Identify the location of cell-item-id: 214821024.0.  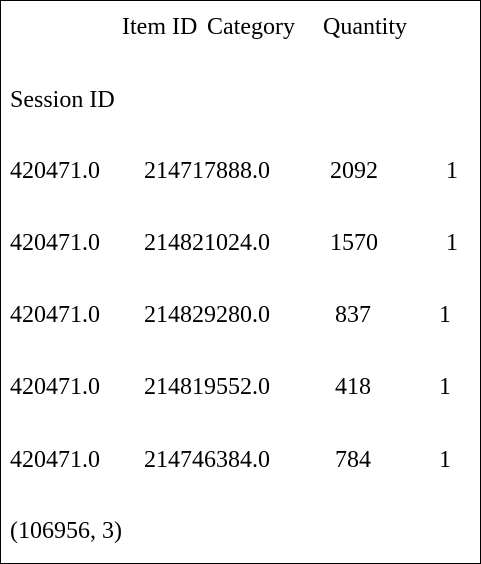
(207, 243).